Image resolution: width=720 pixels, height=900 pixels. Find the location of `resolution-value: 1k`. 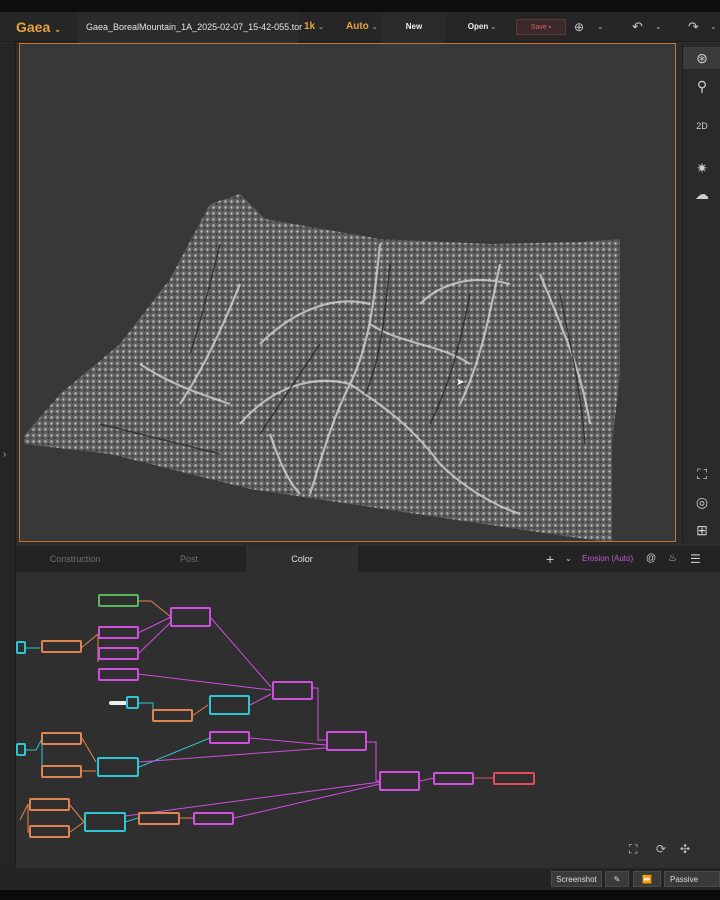

resolution-value: 1k is located at coordinates (310, 26).